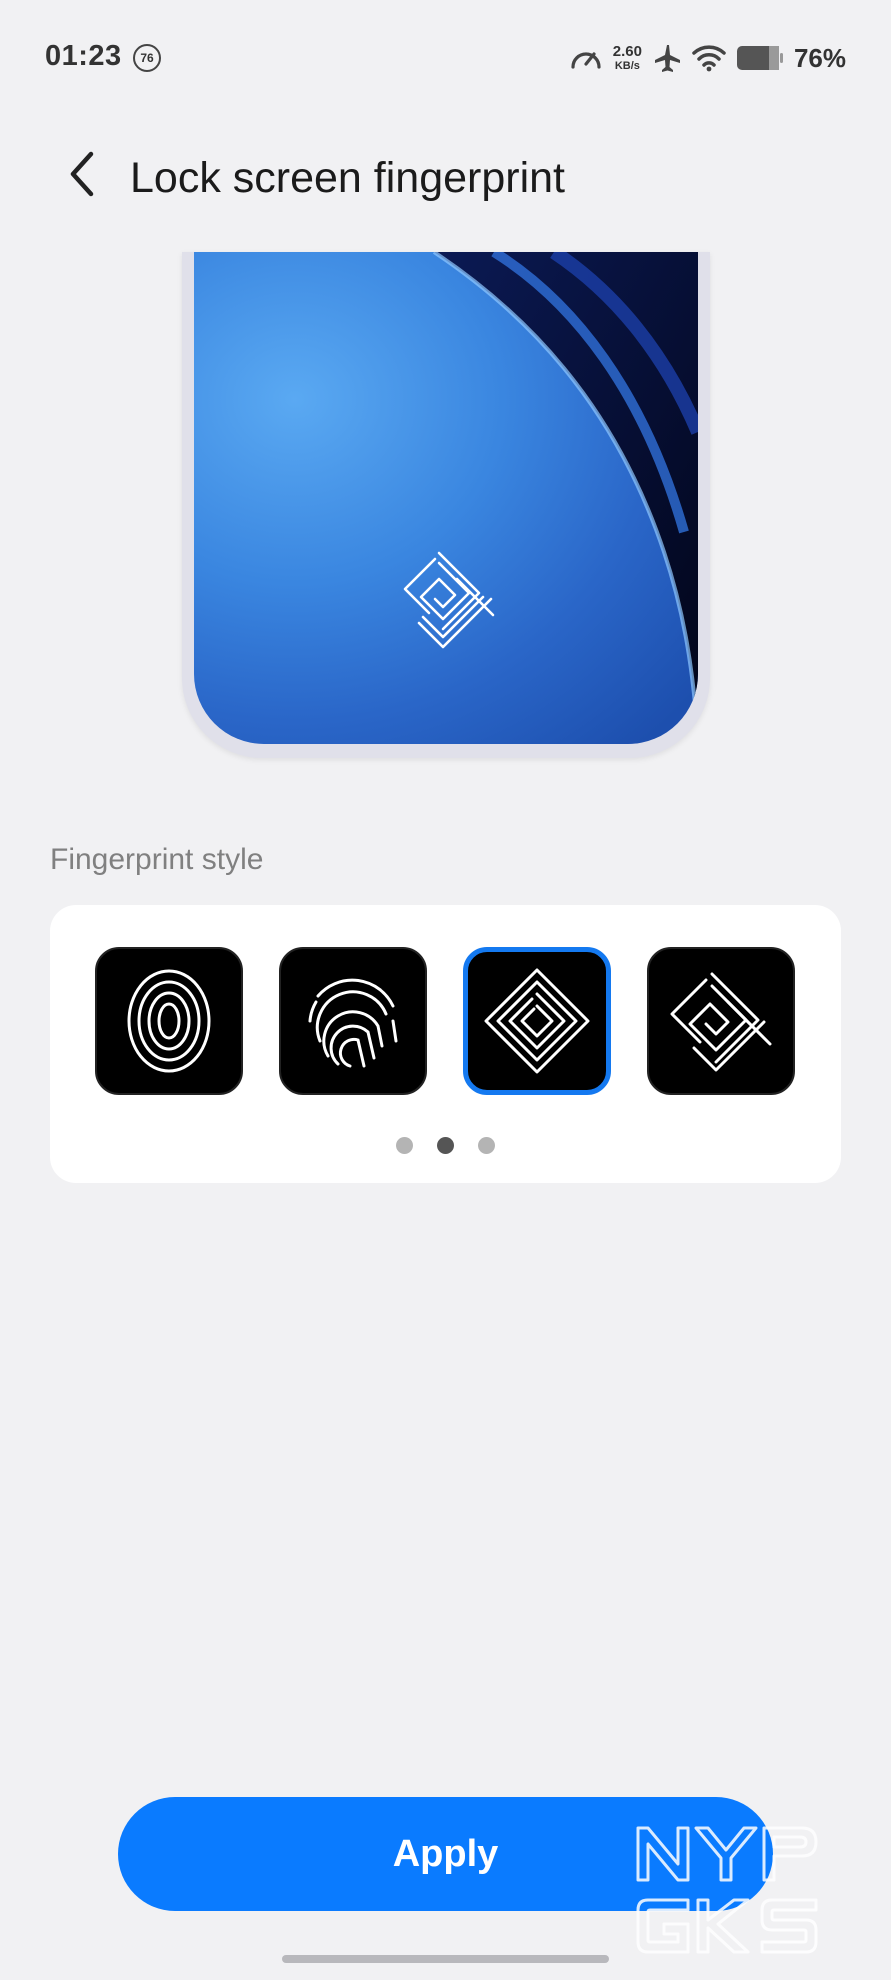  Describe the element at coordinates (747, 1892) in the screenshot. I see `watermark-logo` at that location.